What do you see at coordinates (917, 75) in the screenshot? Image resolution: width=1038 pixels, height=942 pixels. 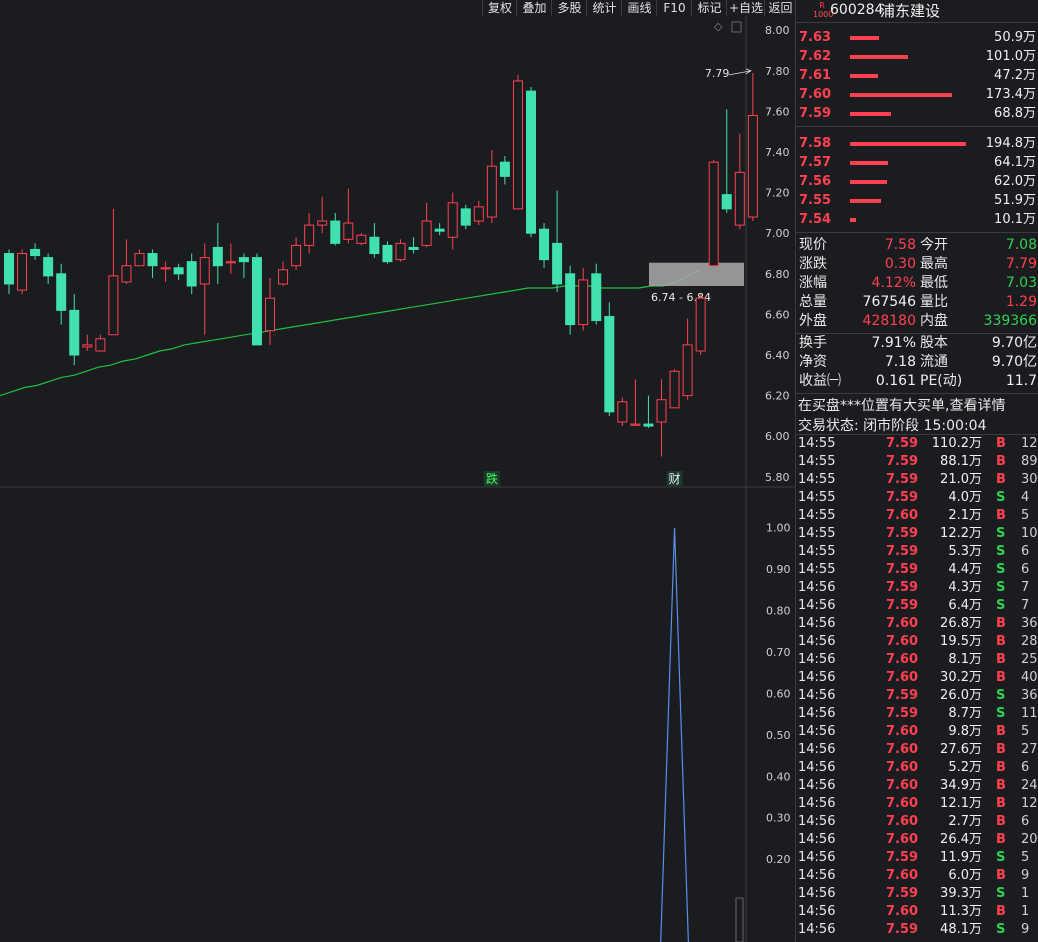 I see `ask-row: 7.61 47.2万` at bounding box center [917, 75].